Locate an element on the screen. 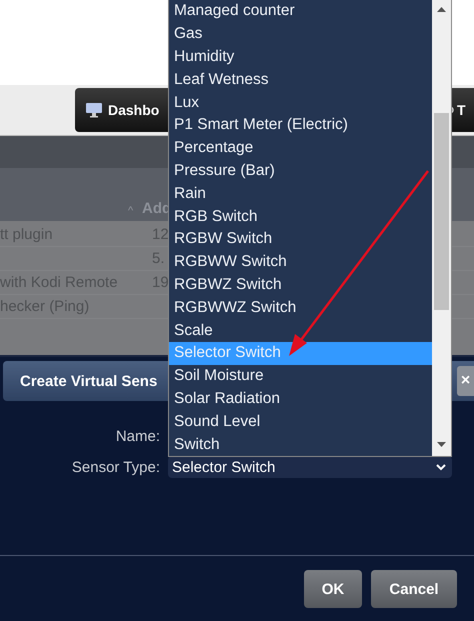  cancel-button: Cancel is located at coordinates (414, 589).